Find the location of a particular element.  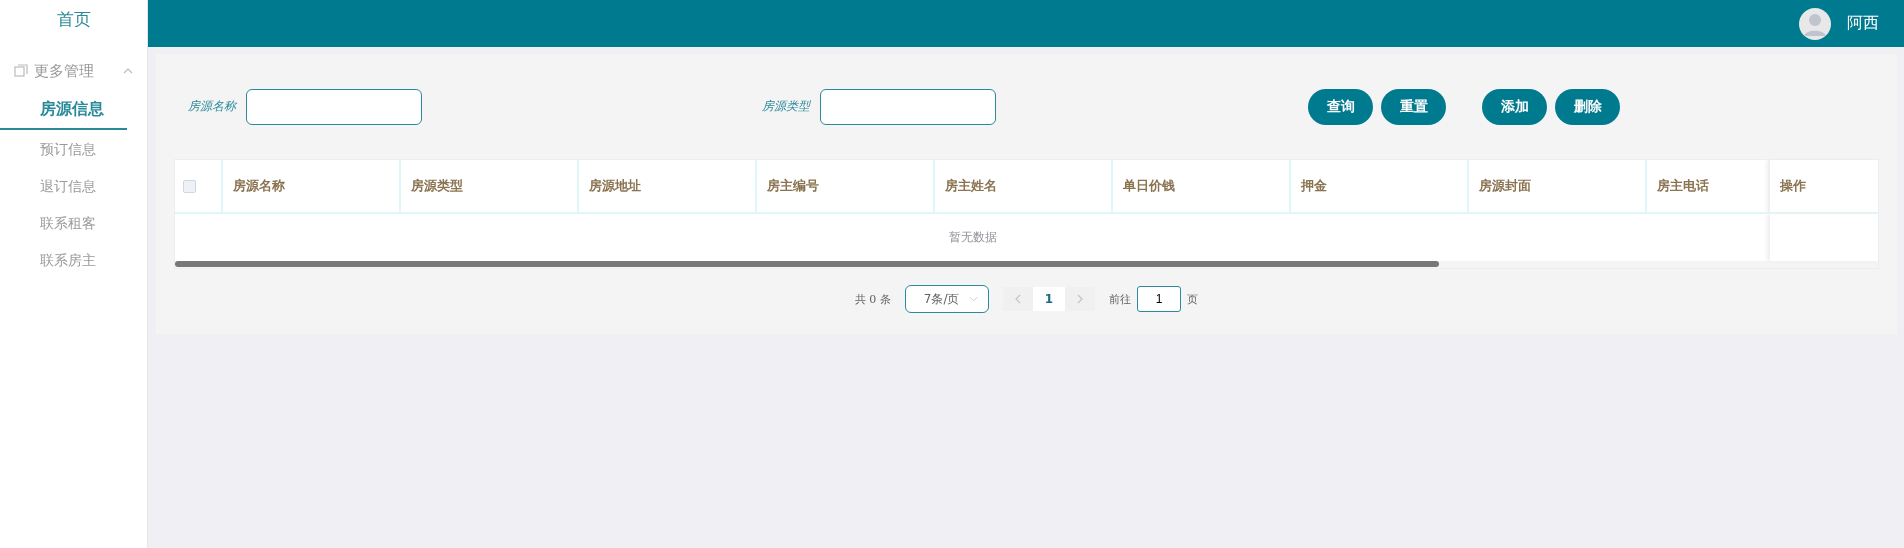

page-input: 1 is located at coordinates (1159, 299).